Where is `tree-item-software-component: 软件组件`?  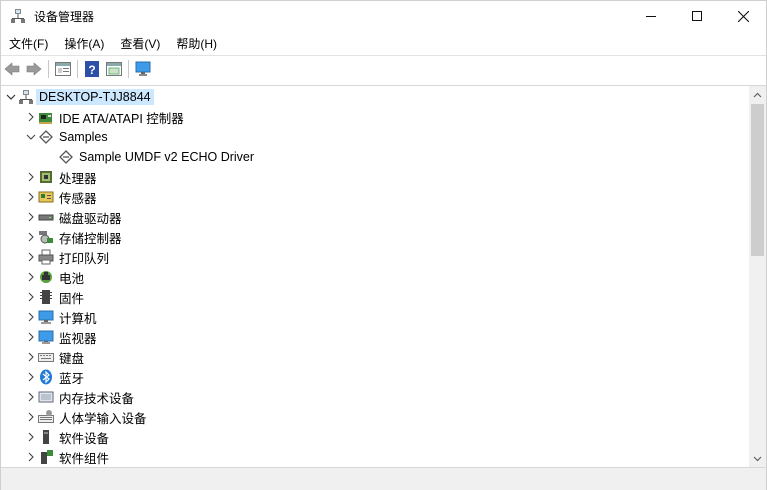
tree-item-software-component: 软件组件 is located at coordinates (66, 457).